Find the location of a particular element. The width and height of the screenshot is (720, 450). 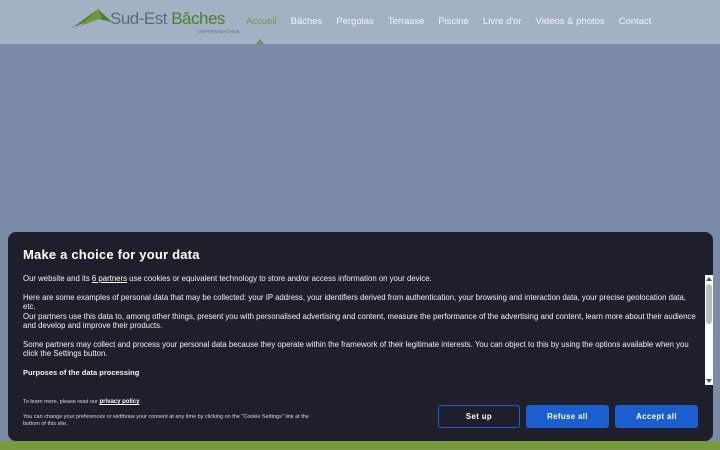

consent-title: Make a choice for your data is located at coordinates (111, 254).